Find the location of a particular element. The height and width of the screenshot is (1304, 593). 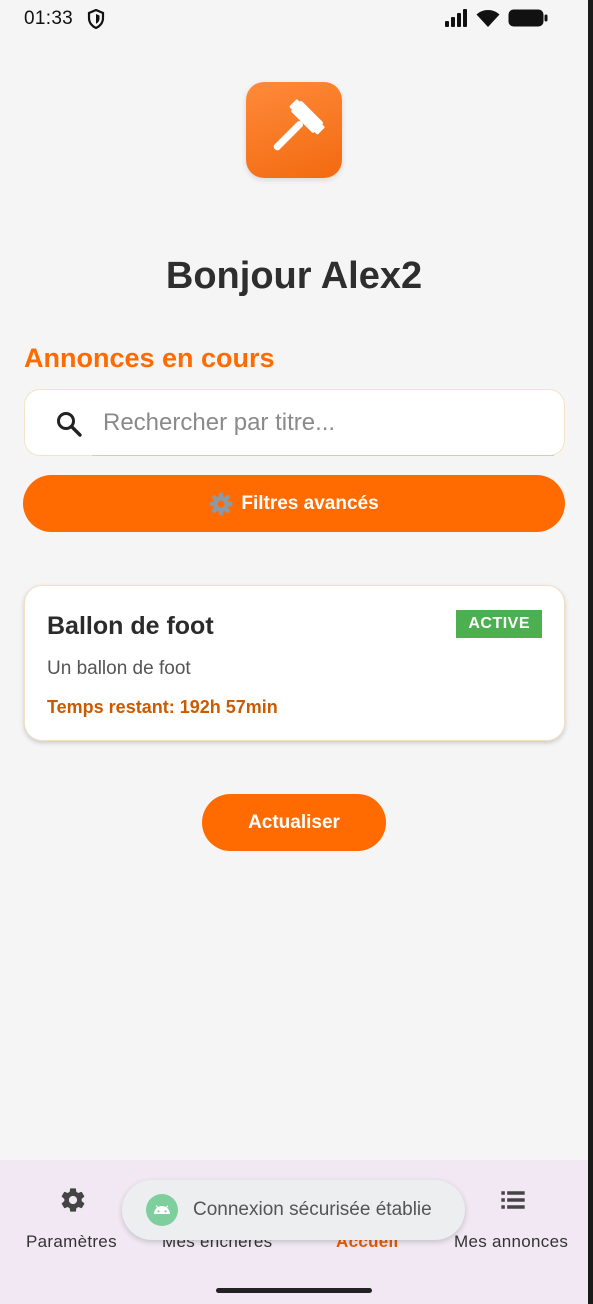

wifi-icon is located at coordinates (488, 18).